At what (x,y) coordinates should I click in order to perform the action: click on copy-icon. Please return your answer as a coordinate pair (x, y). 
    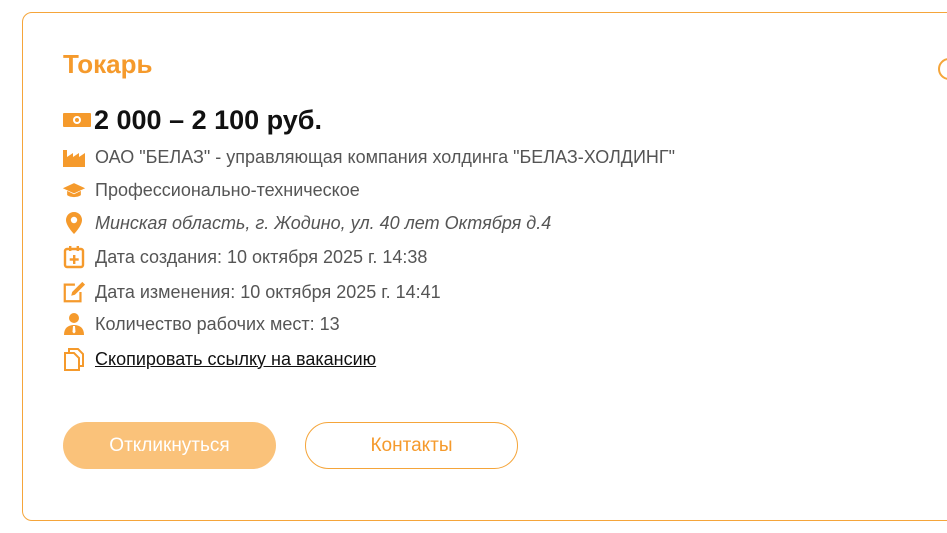
    Looking at the image, I should click on (74, 359).